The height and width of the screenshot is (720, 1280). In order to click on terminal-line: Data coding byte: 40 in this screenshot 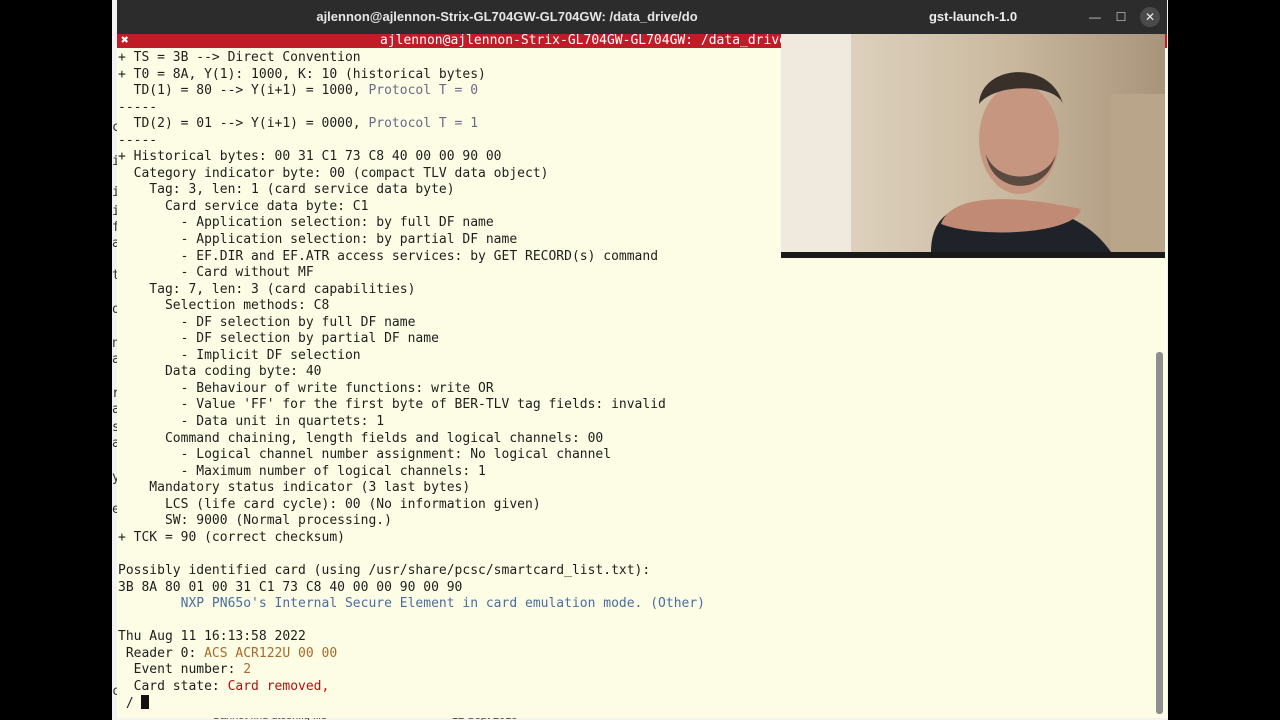, I will do `click(633, 372)`.